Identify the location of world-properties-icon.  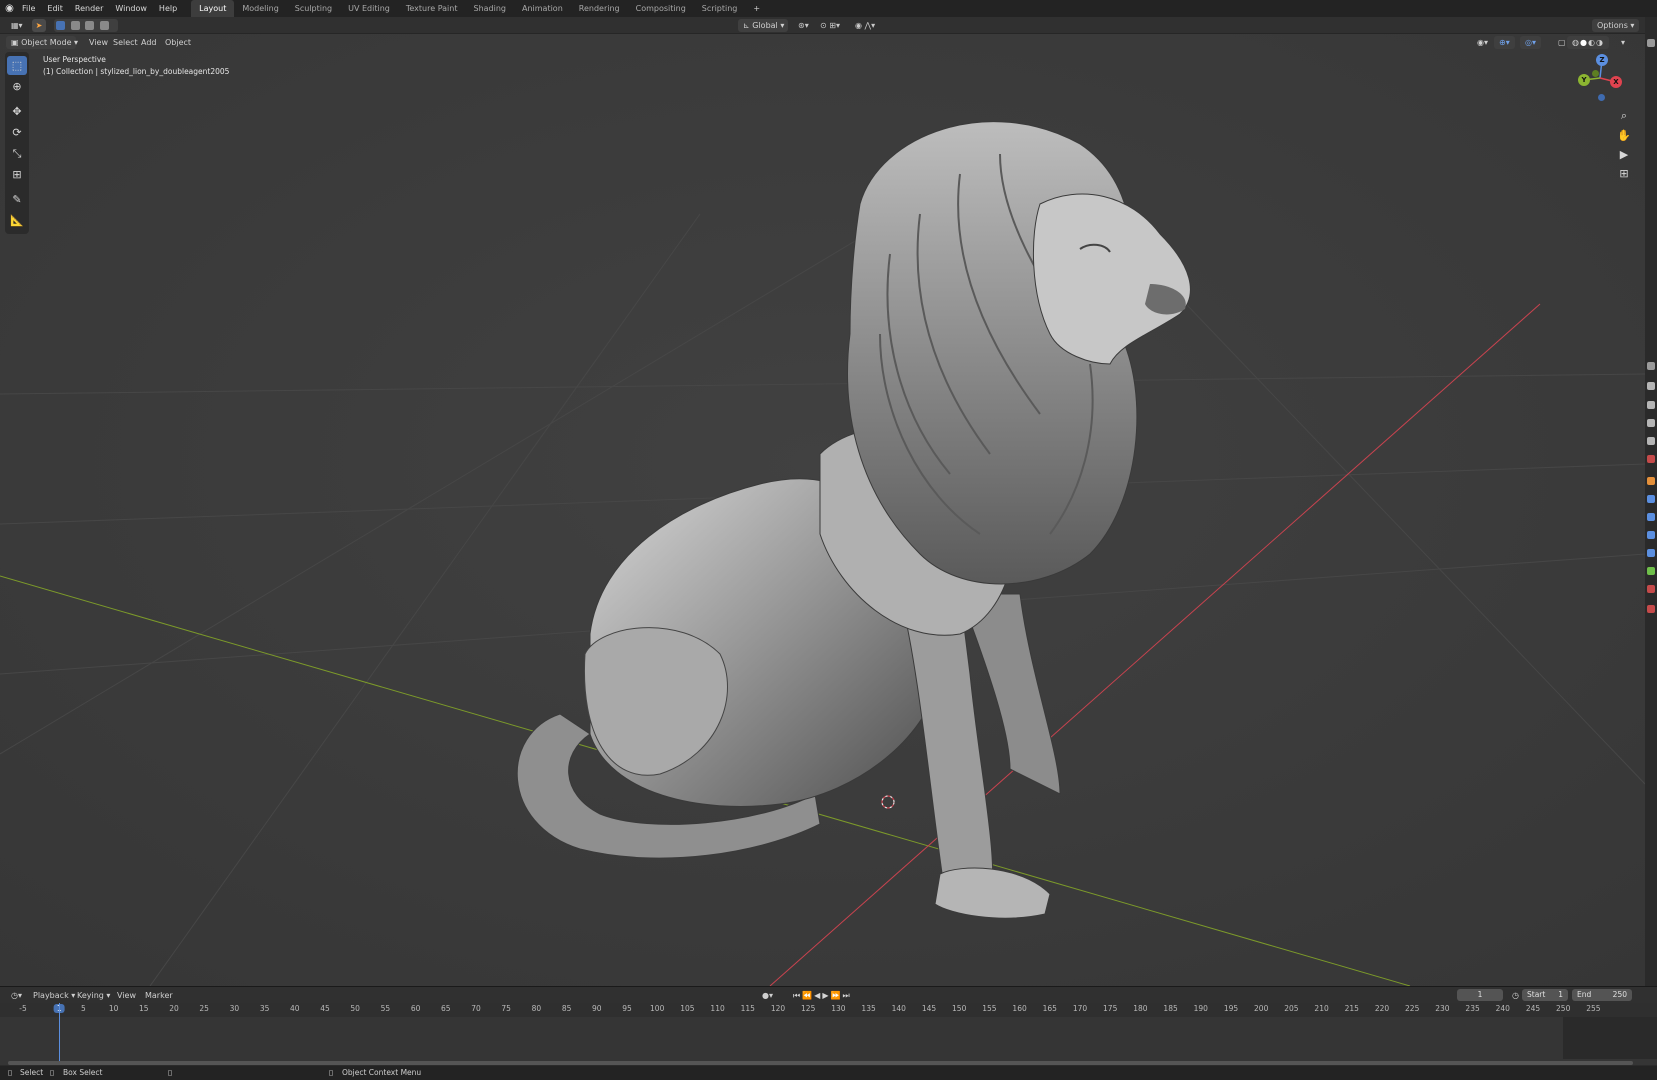
(1651, 459).